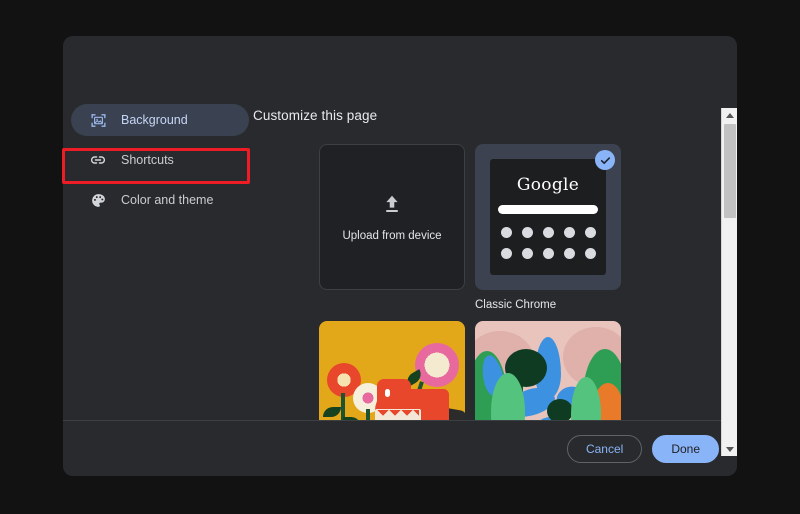 The height and width of the screenshot is (514, 800). I want to click on chevron-up-icon, so click(729, 115).